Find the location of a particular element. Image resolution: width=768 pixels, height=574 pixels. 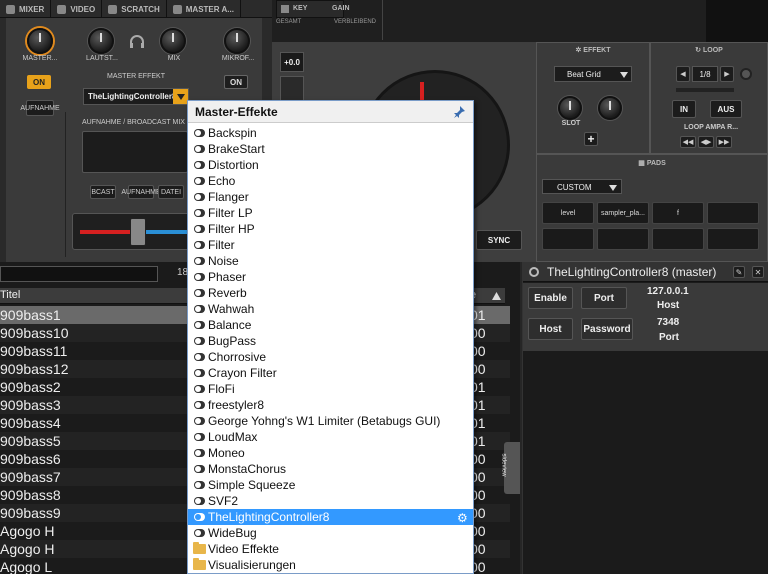

sync-button: SYNC is located at coordinates (499, 240).